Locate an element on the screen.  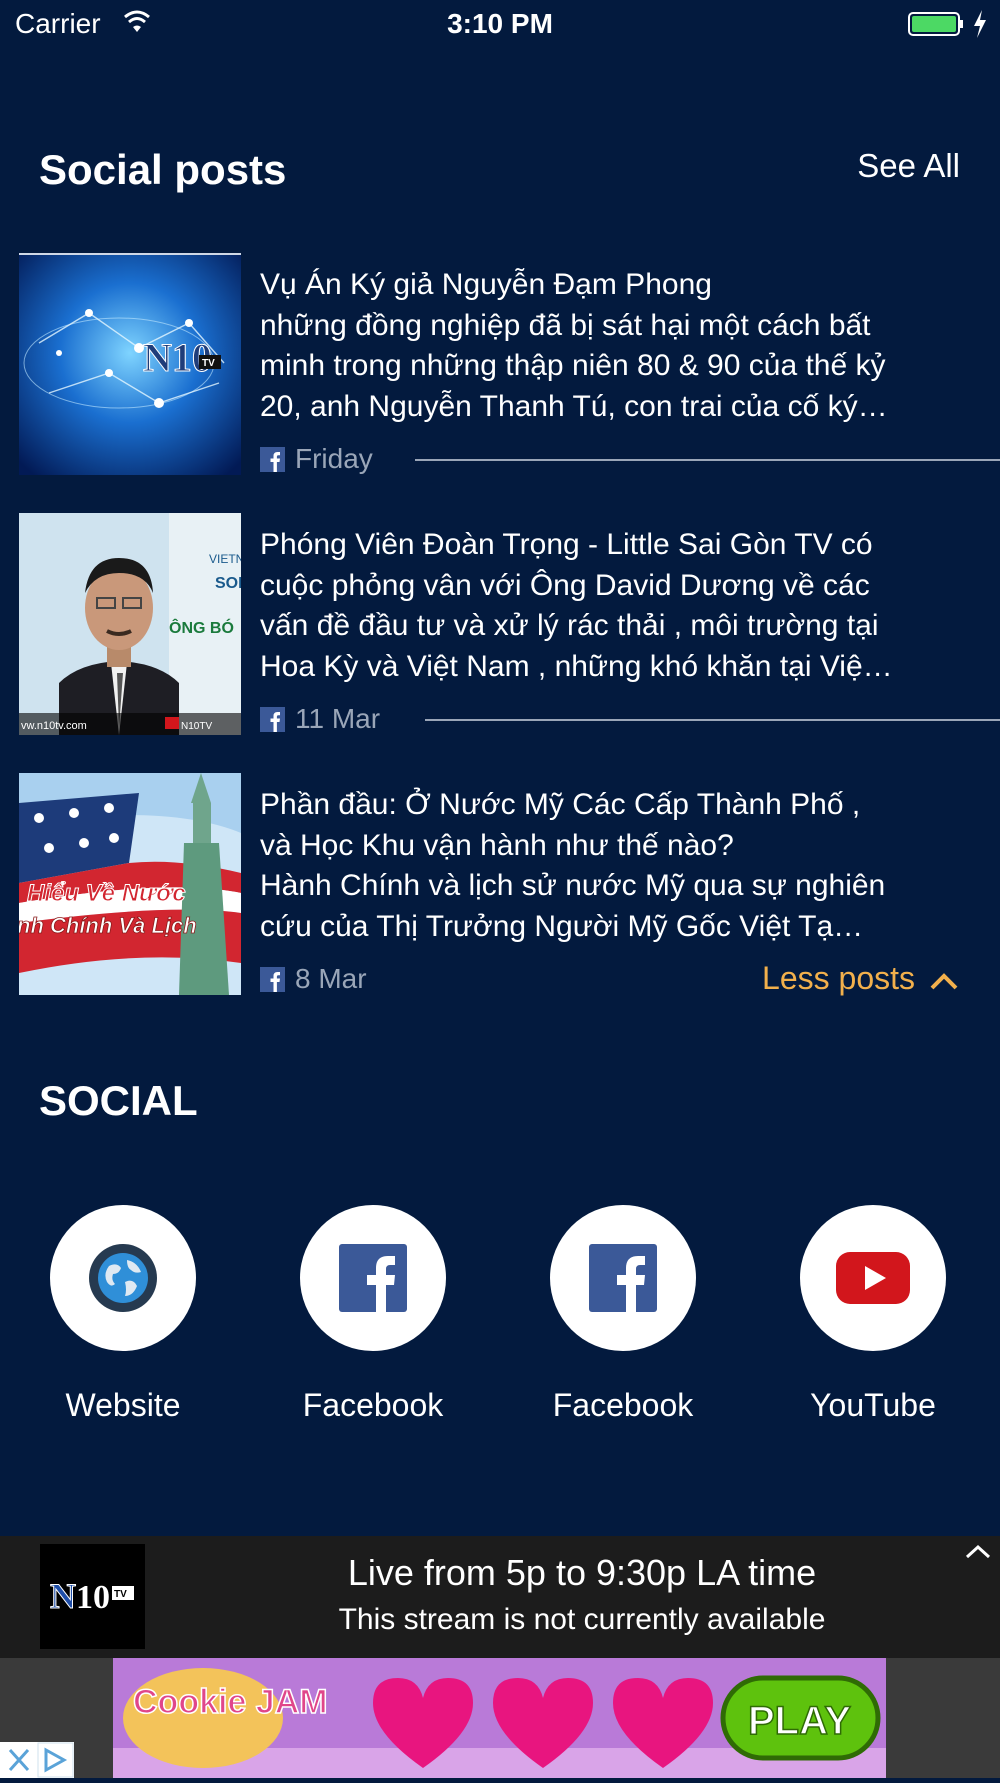
social-link-youtube: YouTube is located at coordinates (873, 1314).